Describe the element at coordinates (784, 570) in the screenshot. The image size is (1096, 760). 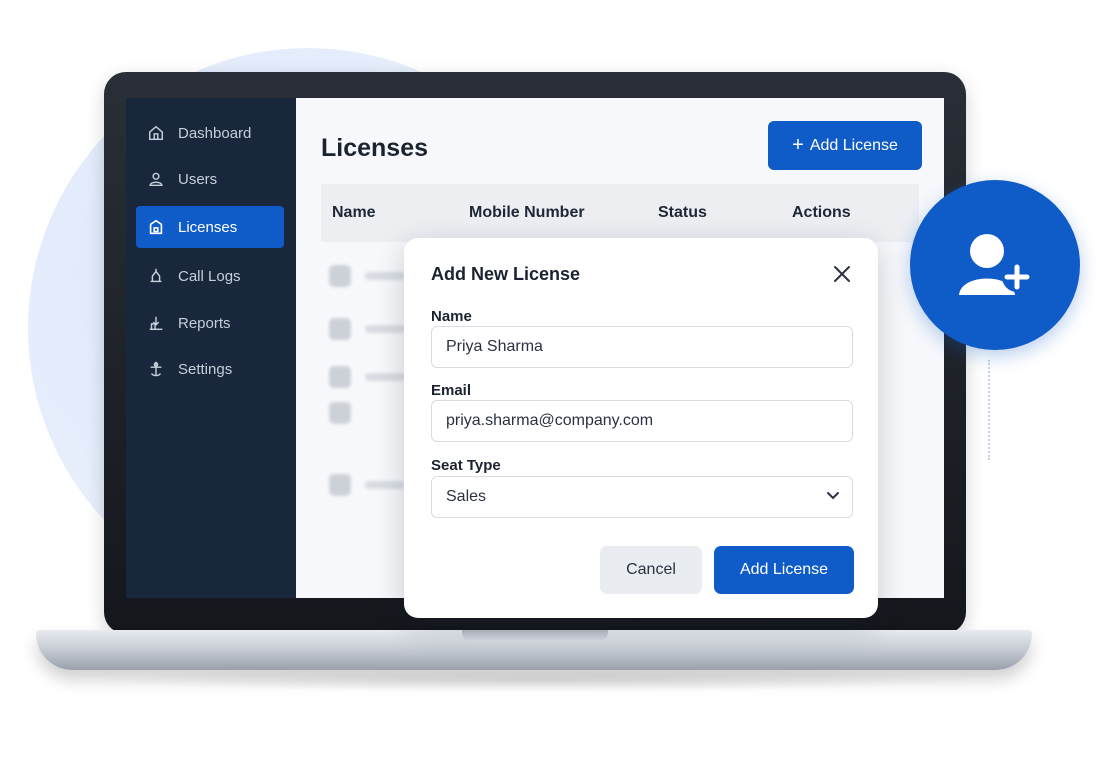
I see `add-license-submit-button: Add License` at that location.